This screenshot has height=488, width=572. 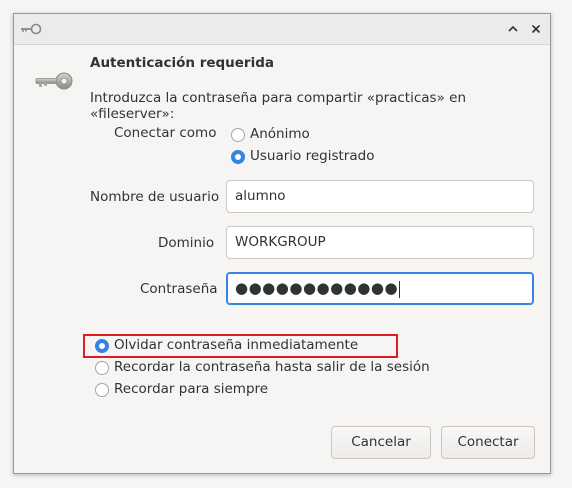 What do you see at coordinates (280, 134) in the screenshot?
I see `radio-anonymous-label: Anónimo` at bounding box center [280, 134].